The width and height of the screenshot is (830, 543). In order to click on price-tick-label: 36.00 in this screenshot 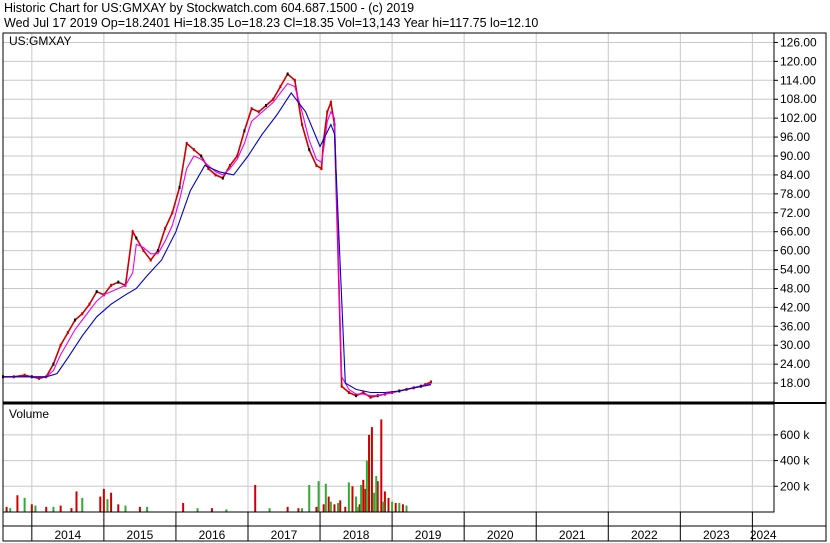, I will do `click(795, 326)`.